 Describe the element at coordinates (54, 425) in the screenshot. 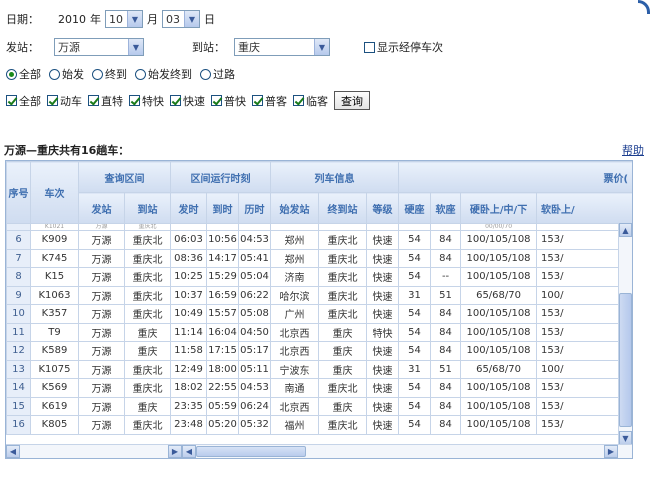

I see `train-number-cell: K805` at that location.